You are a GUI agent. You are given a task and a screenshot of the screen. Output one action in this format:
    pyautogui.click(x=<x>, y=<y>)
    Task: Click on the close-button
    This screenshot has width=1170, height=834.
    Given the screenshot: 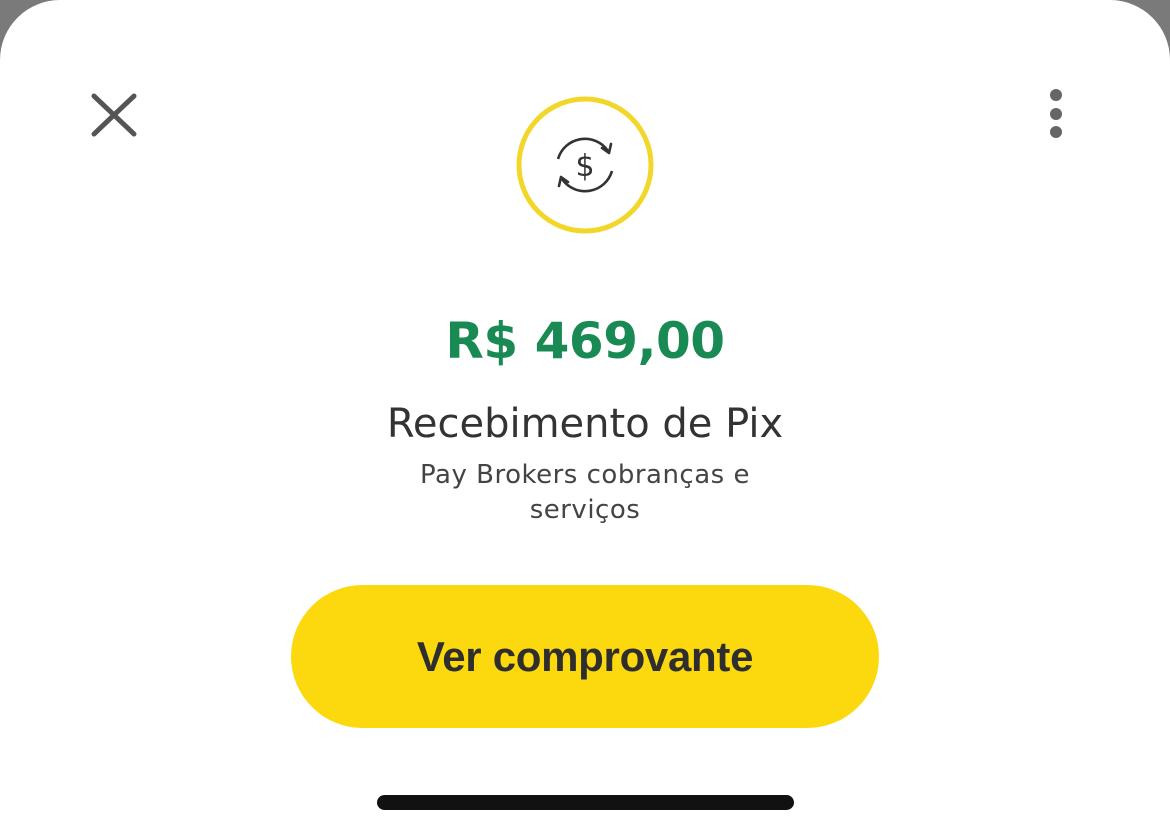 What is the action you would take?
    pyautogui.click(x=114, y=114)
    